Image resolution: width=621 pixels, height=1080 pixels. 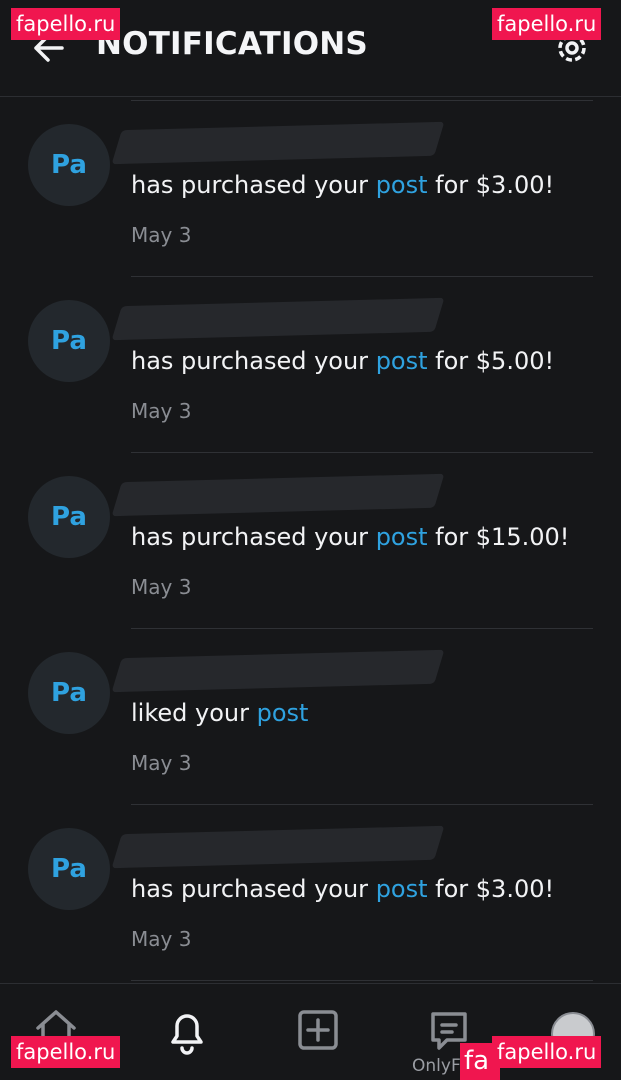 What do you see at coordinates (436, 1066) in the screenshot?
I see `brand-text: OnlyF` at bounding box center [436, 1066].